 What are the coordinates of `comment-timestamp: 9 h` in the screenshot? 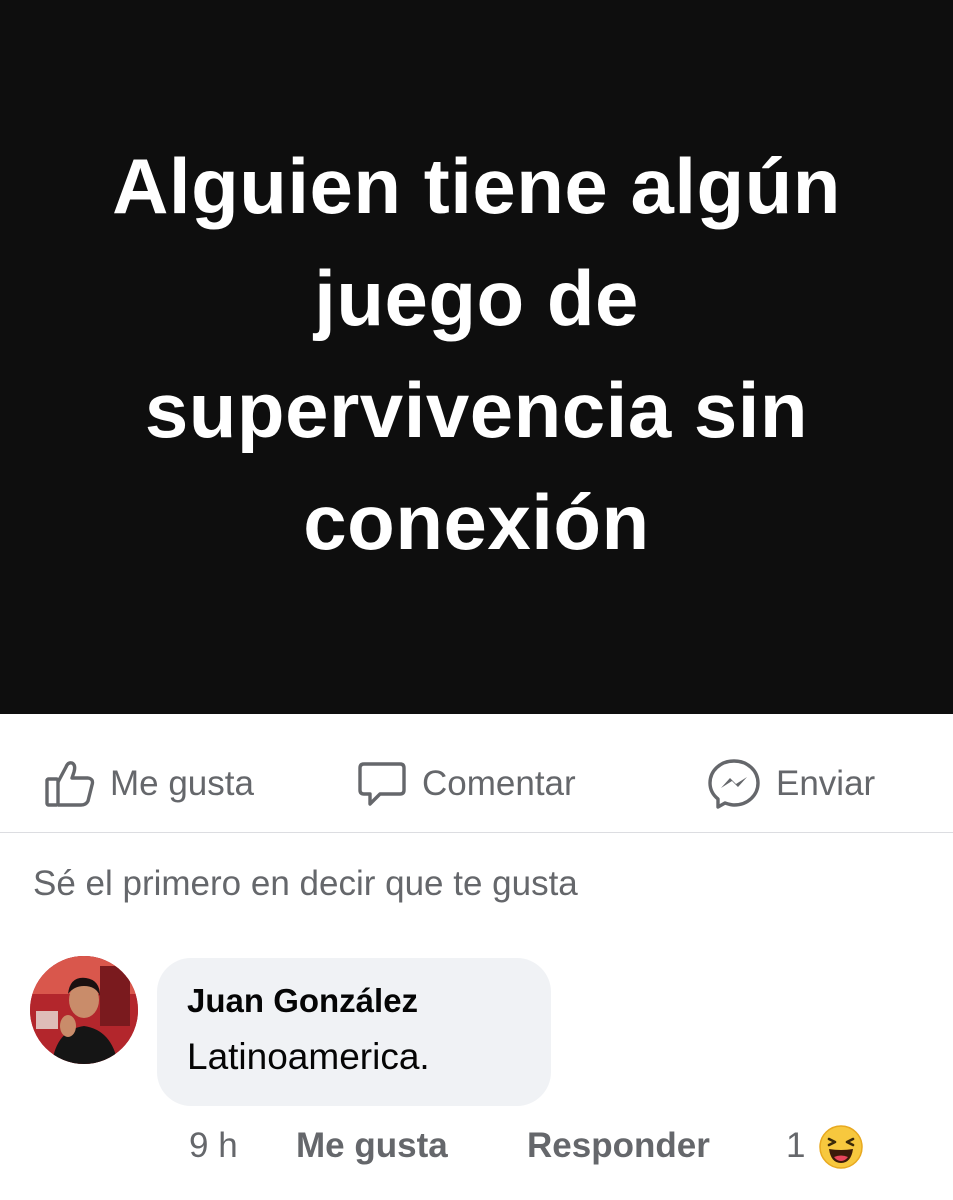 It's located at (213, 1146).